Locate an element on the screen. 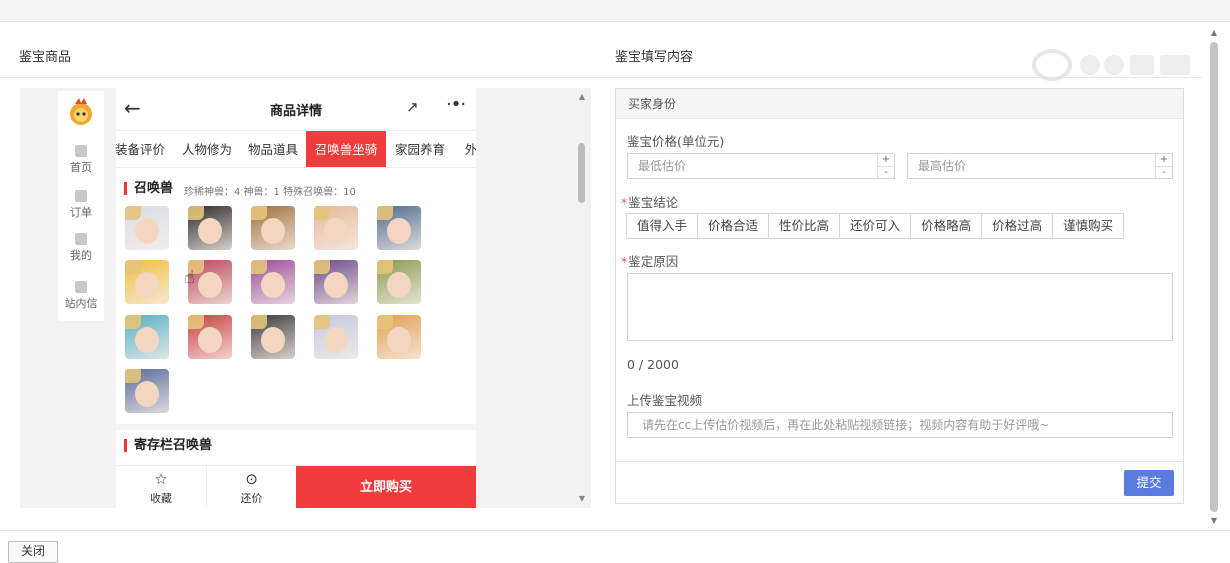  tab-4: 家园养育 is located at coordinates (420, 149).